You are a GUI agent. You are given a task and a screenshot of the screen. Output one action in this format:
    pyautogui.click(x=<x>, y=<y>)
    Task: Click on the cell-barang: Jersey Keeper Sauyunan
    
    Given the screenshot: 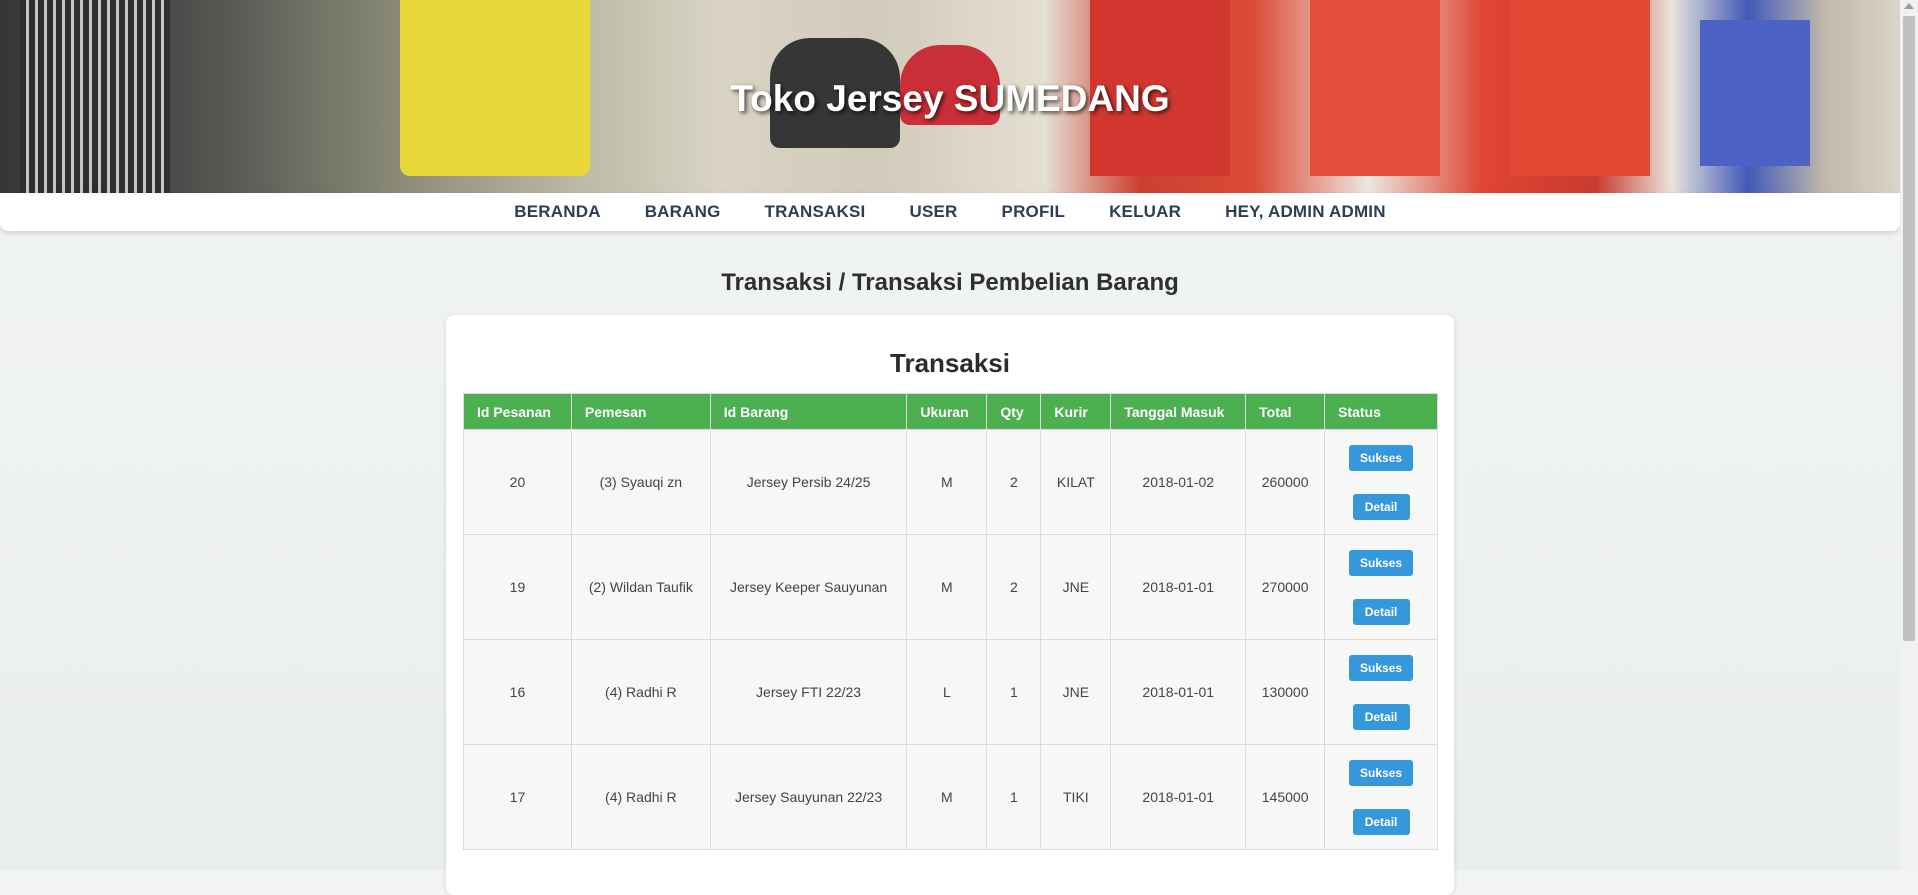 What is the action you would take?
    pyautogui.click(x=808, y=587)
    